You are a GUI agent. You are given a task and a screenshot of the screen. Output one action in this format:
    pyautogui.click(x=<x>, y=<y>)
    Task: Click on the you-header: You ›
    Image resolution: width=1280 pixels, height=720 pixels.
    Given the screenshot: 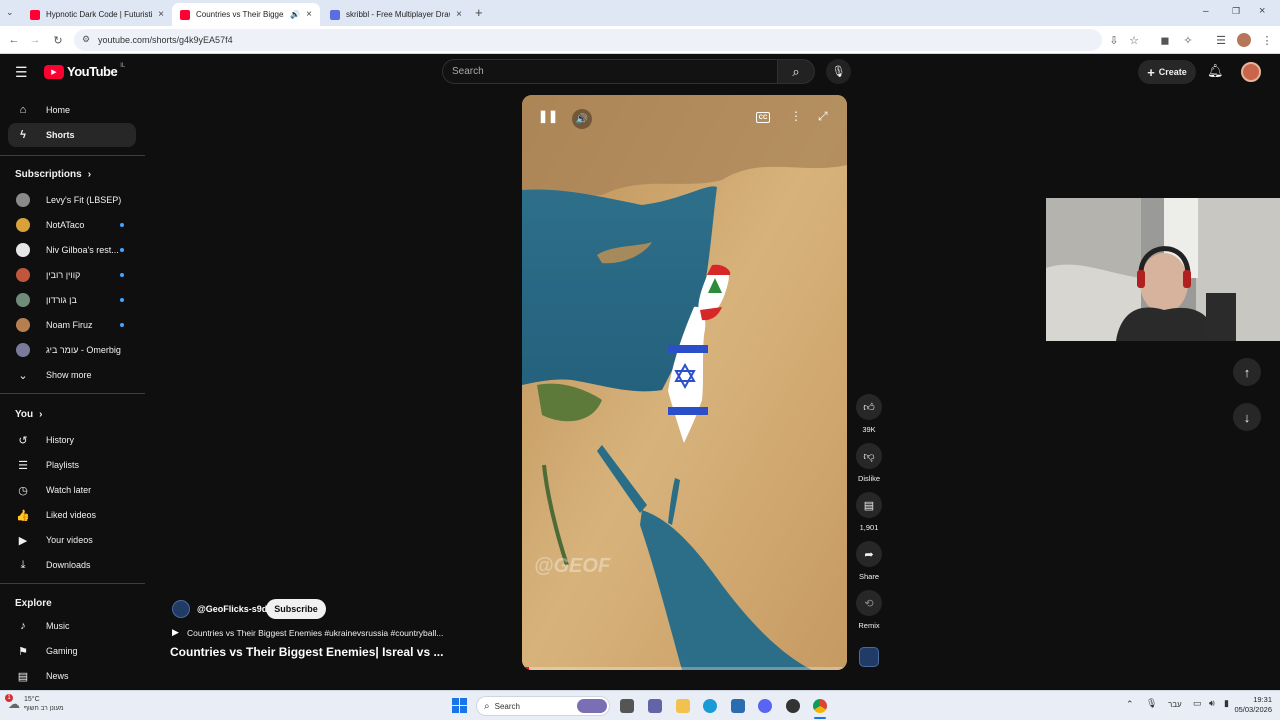 What is the action you would take?
    pyautogui.click(x=29, y=414)
    